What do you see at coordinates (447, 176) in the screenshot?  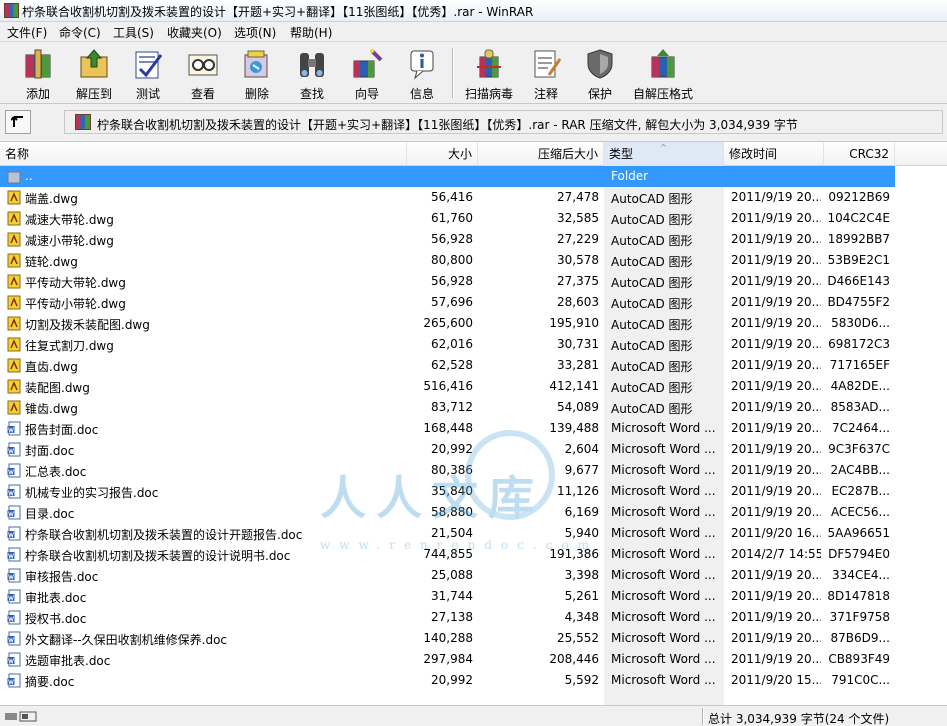 I see `parent-folder-row: .. Folder` at bounding box center [447, 176].